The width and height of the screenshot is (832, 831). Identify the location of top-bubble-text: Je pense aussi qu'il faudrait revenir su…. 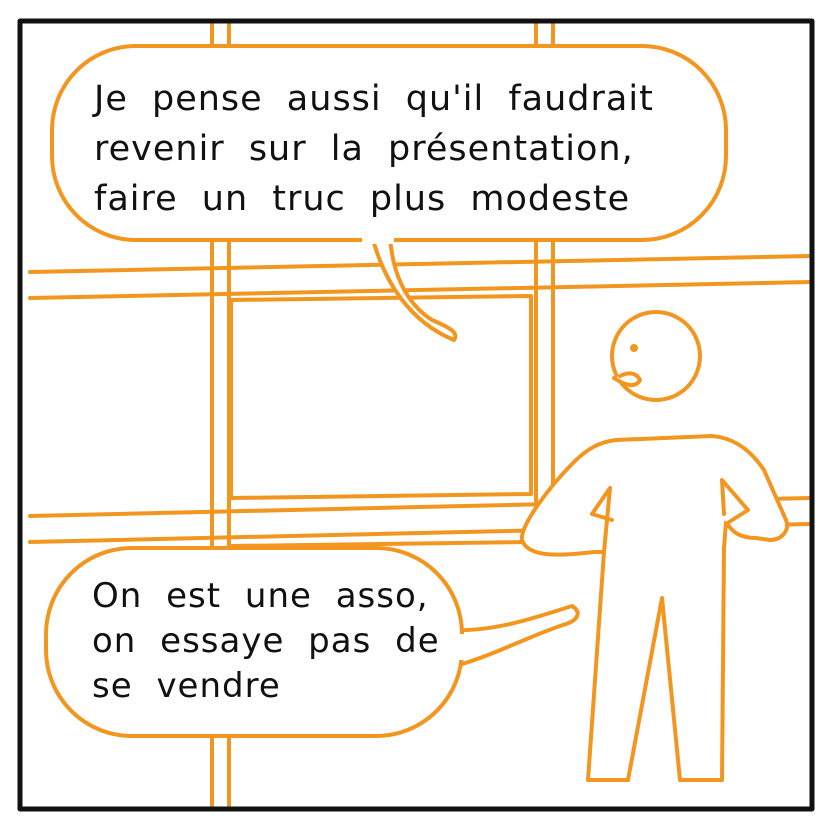
(374, 149).